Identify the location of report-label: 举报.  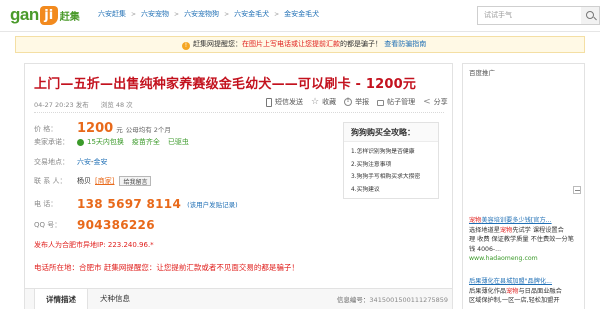
(362, 102).